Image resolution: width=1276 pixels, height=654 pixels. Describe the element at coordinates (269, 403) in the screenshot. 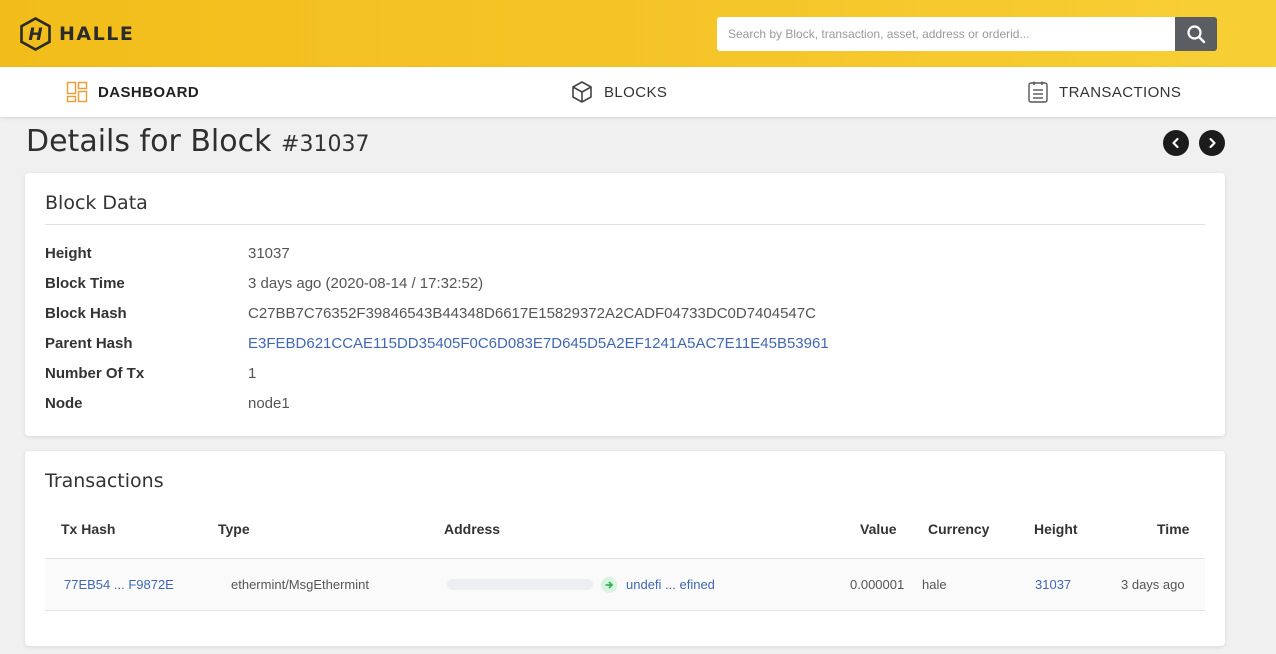

I see `node-value: node1` at that location.